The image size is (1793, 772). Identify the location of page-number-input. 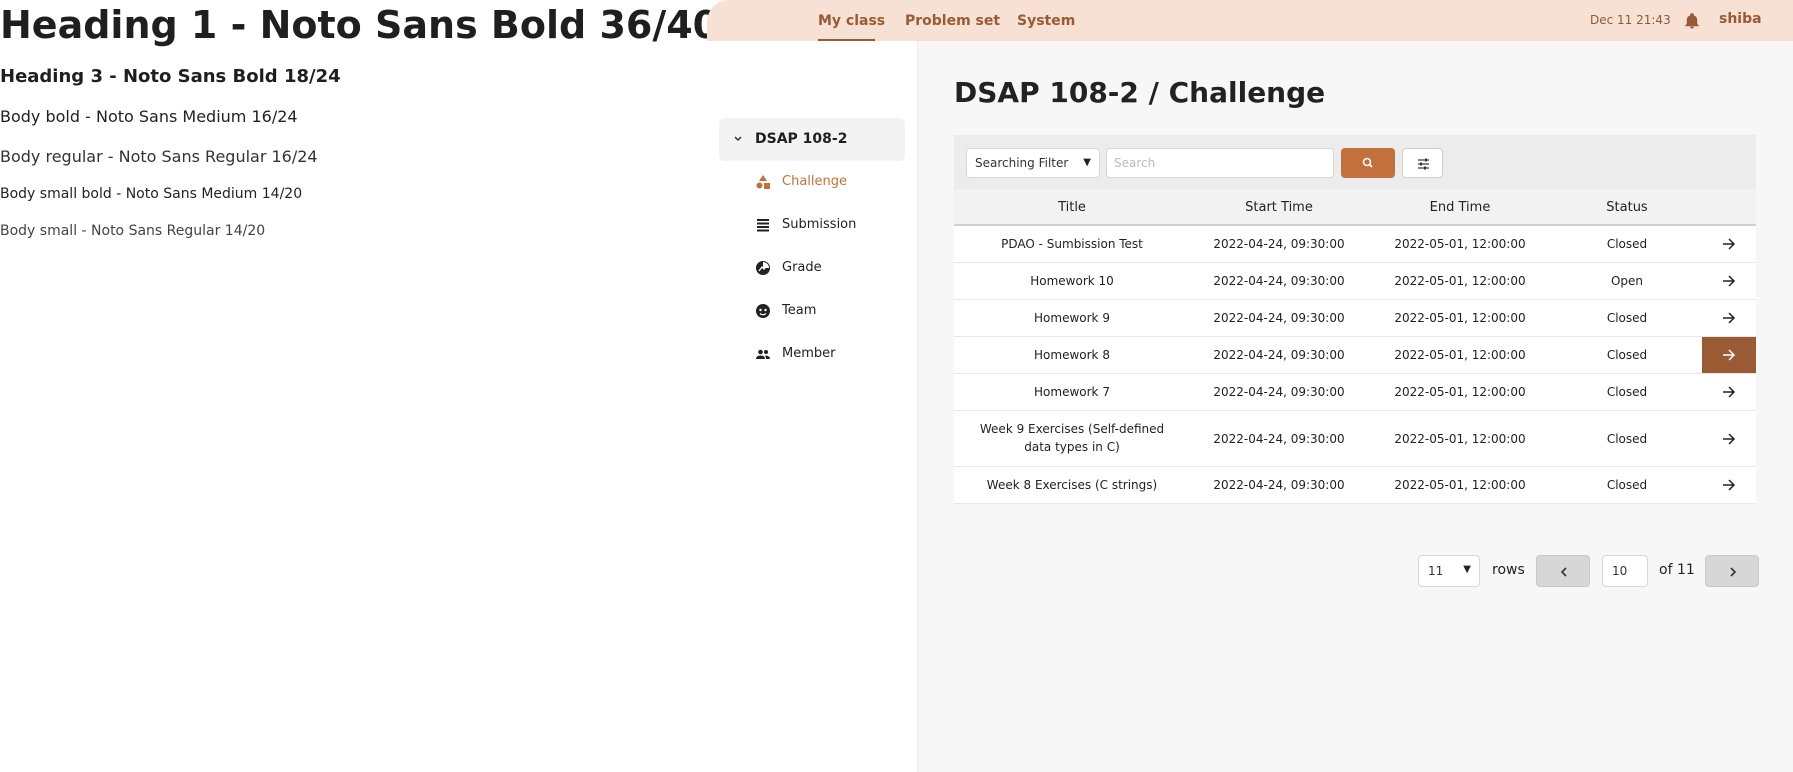
(1625, 571).